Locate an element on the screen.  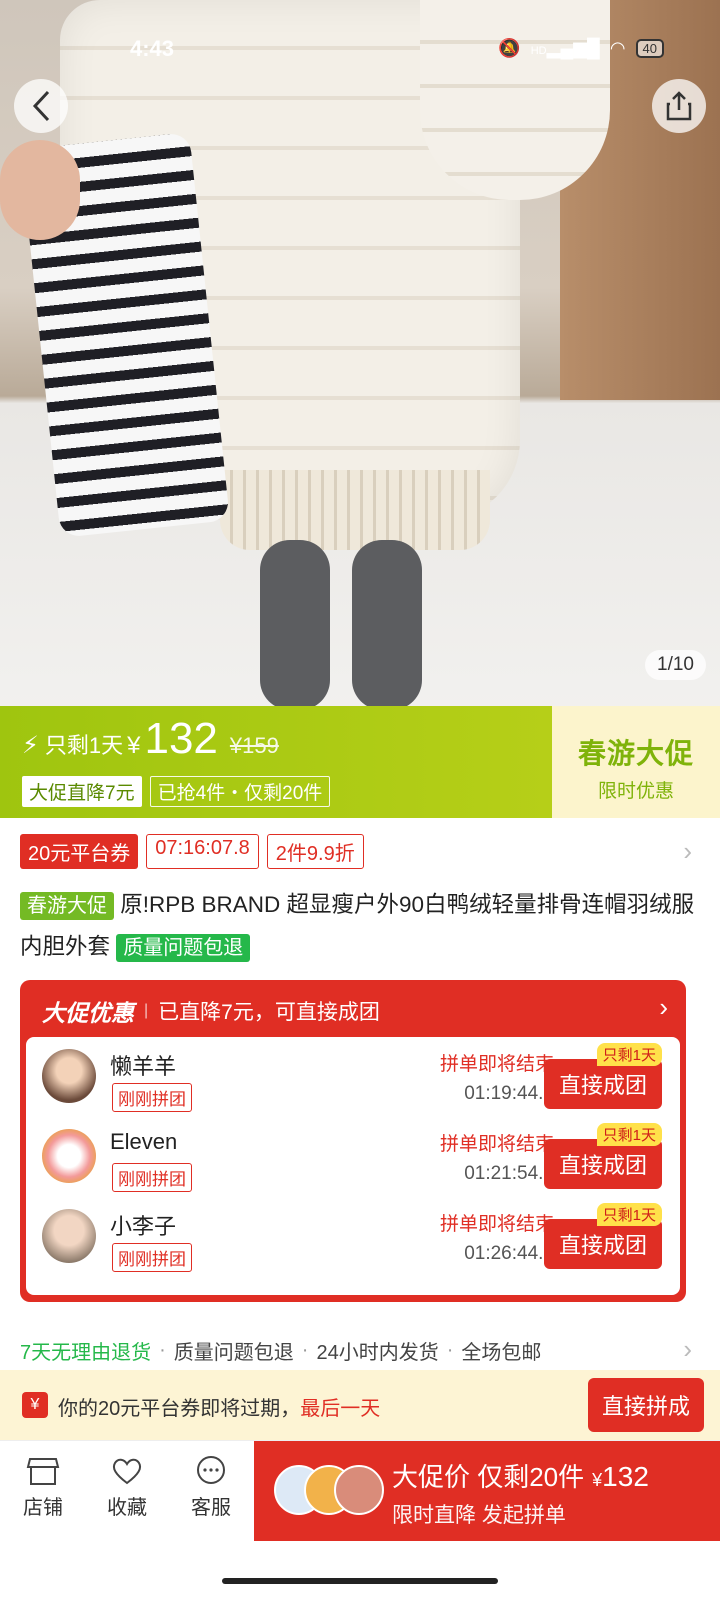
days-left: 只剩1天 is located at coordinates (84, 745).